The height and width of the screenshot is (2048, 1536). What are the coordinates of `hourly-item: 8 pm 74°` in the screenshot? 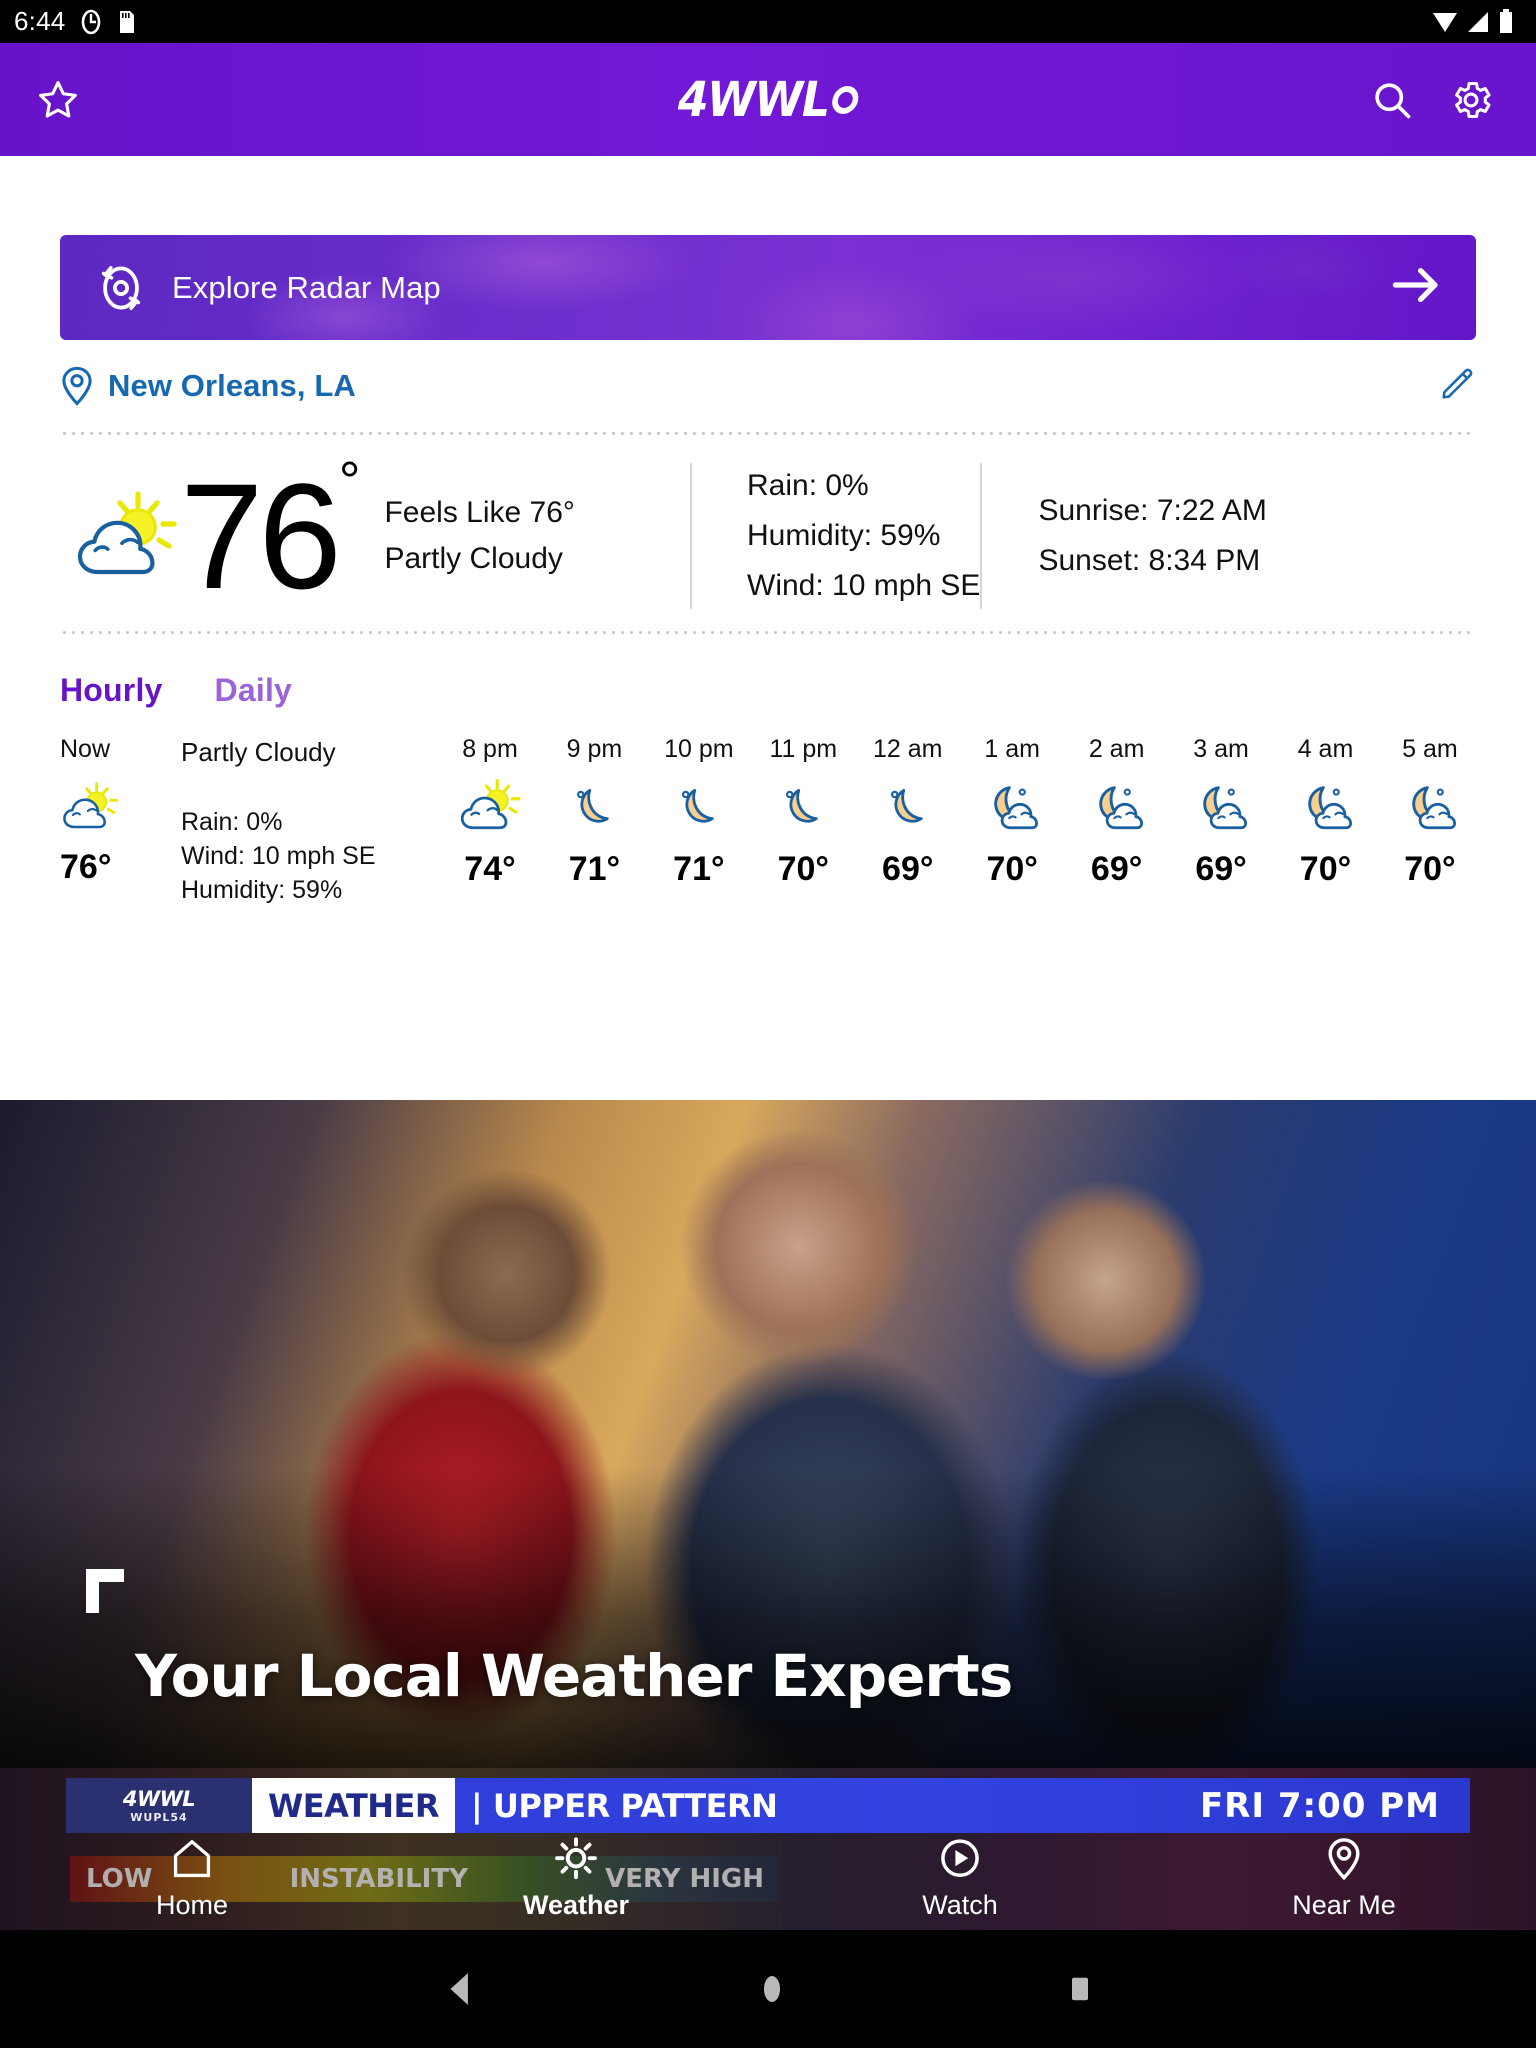 It's located at (490, 812).